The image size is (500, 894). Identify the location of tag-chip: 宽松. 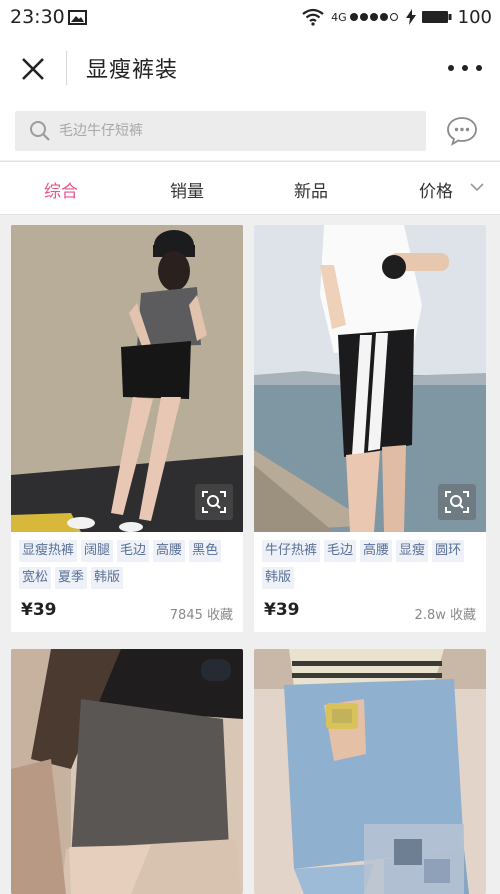
(35, 578).